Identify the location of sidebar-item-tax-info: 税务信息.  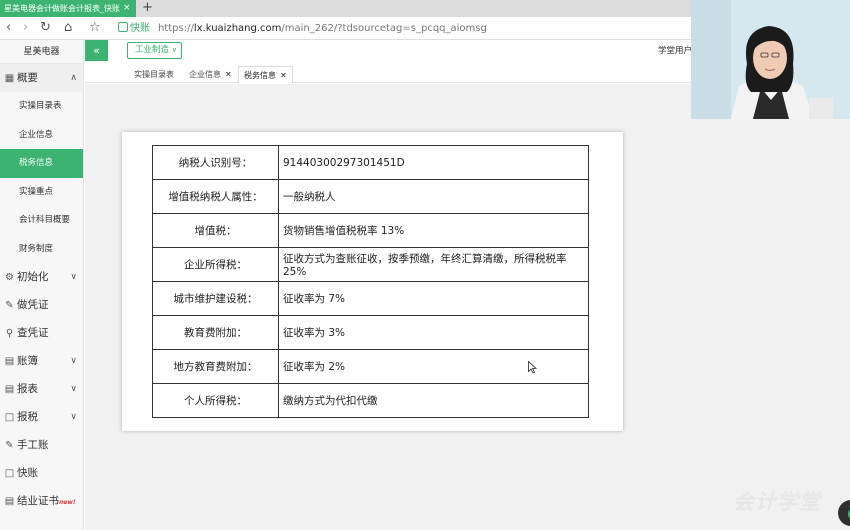
(41, 163).